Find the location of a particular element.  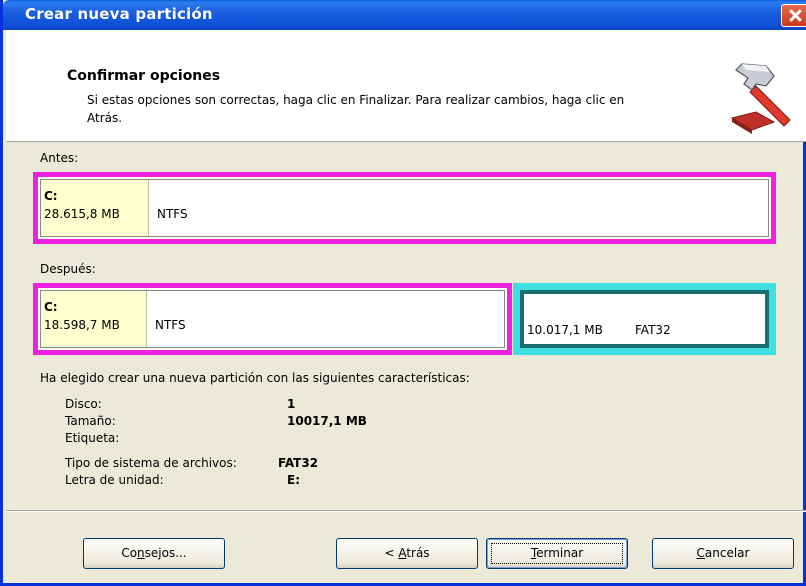

back-label-pre: < is located at coordinates (391, 553).